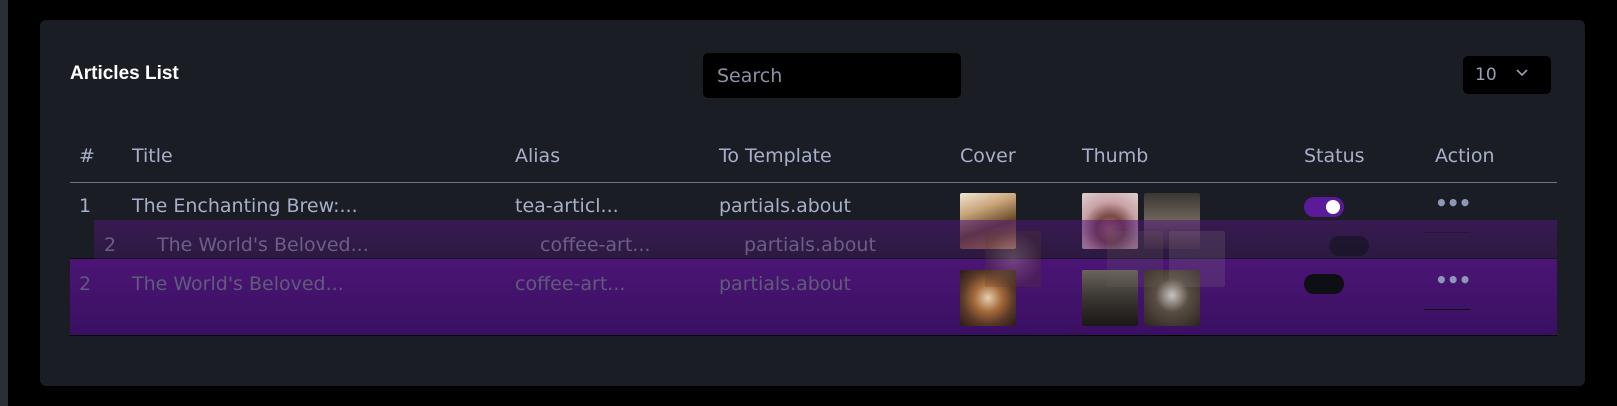 The height and width of the screenshot is (406, 1617). What do you see at coordinates (1334, 156) in the screenshot?
I see `column-header-status: Status` at bounding box center [1334, 156].